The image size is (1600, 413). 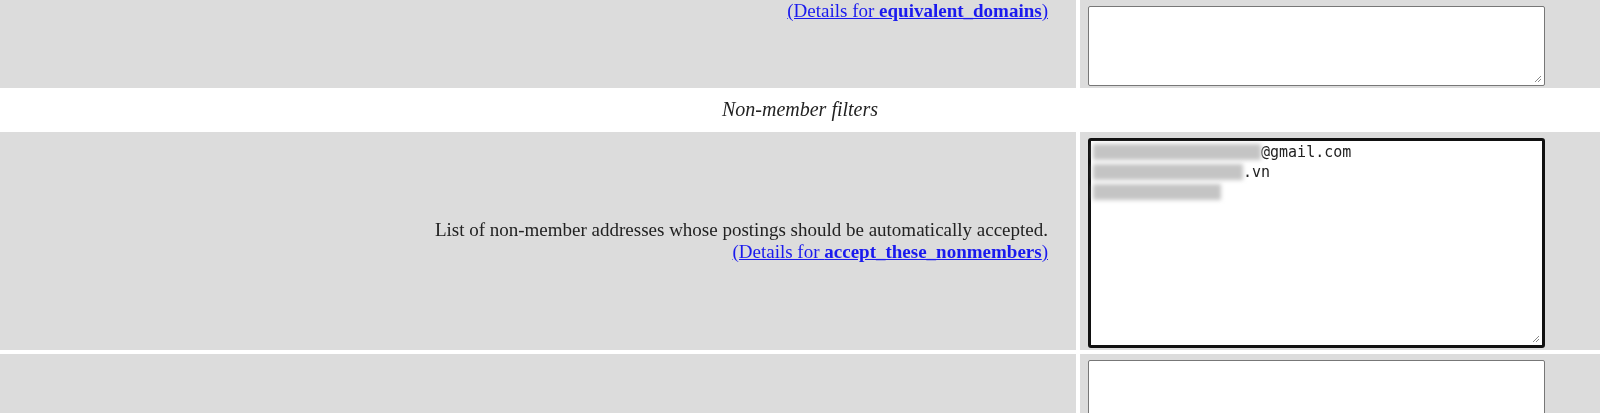 What do you see at coordinates (741, 230) in the screenshot?
I see `setting-description: List of non-member addresses whose postings should be automatically accepted.` at bounding box center [741, 230].